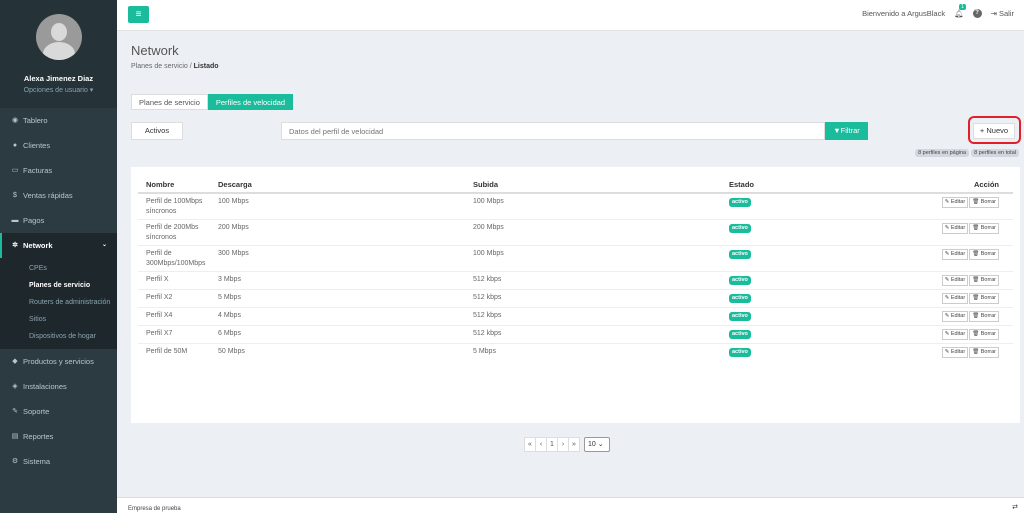 Image resolution: width=1024 pixels, height=513 pixels. What do you see at coordinates (942, 153) in the screenshot?
I see `page-count-badge: 8 perfiles en página` at bounding box center [942, 153].